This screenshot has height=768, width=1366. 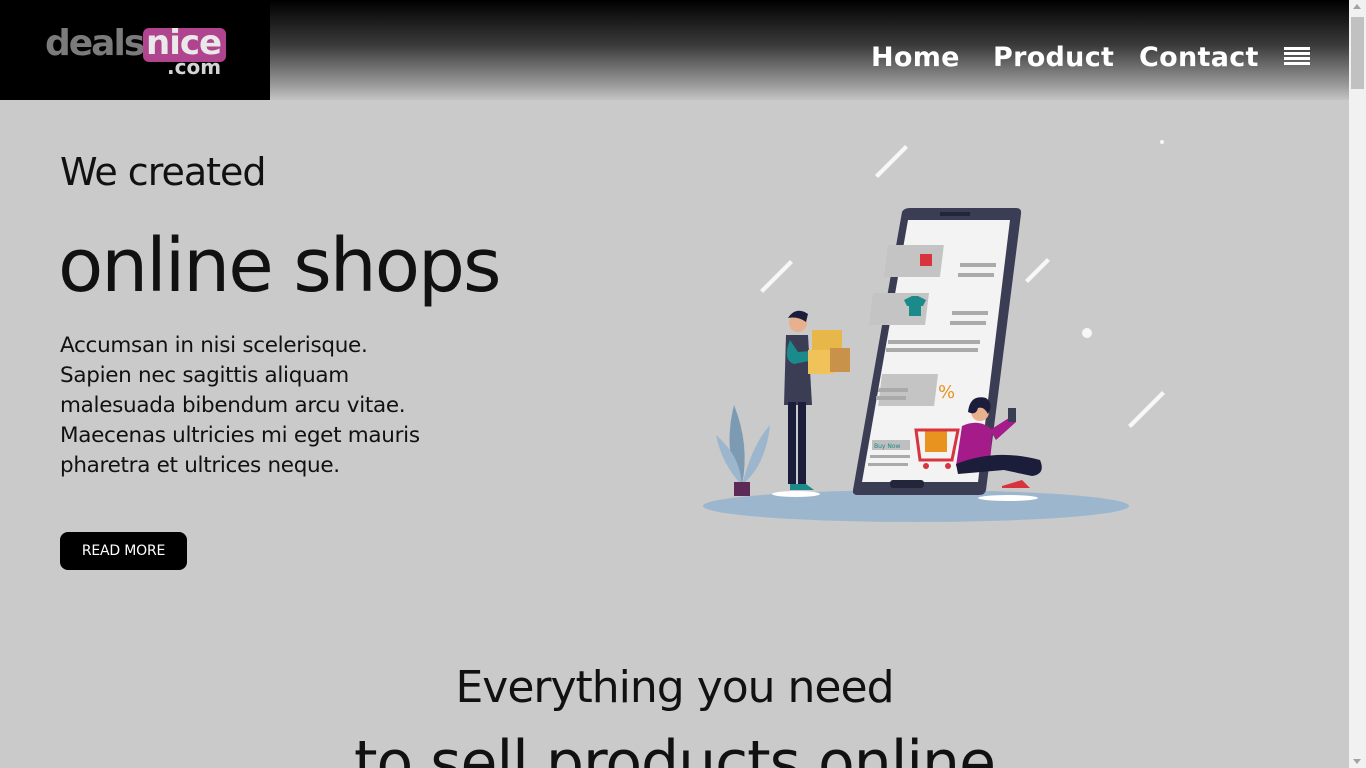 What do you see at coordinates (674, 748) in the screenshot?
I see `section-subtitle: to sell products online` at bounding box center [674, 748].